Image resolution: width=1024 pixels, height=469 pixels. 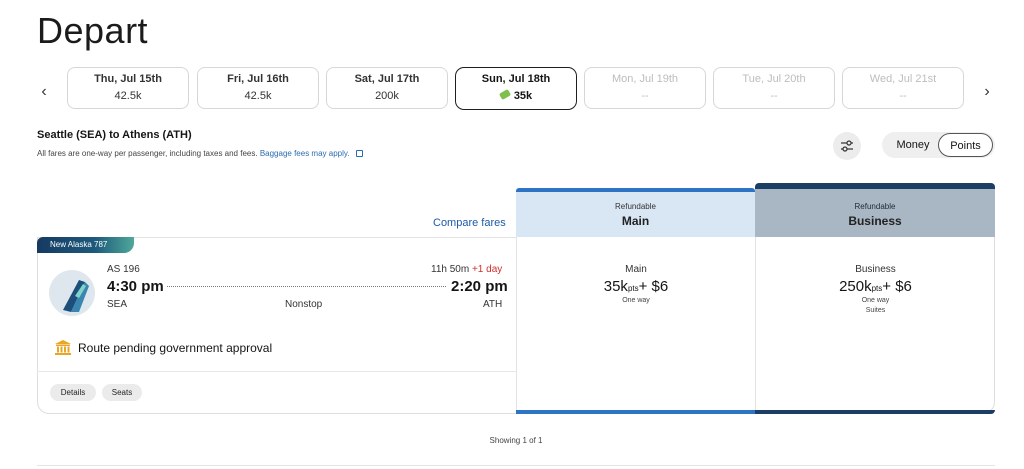 What do you see at coordinates (276, 371) in the screenshot?
I see `card-divider` at bounding box center [276, 371].